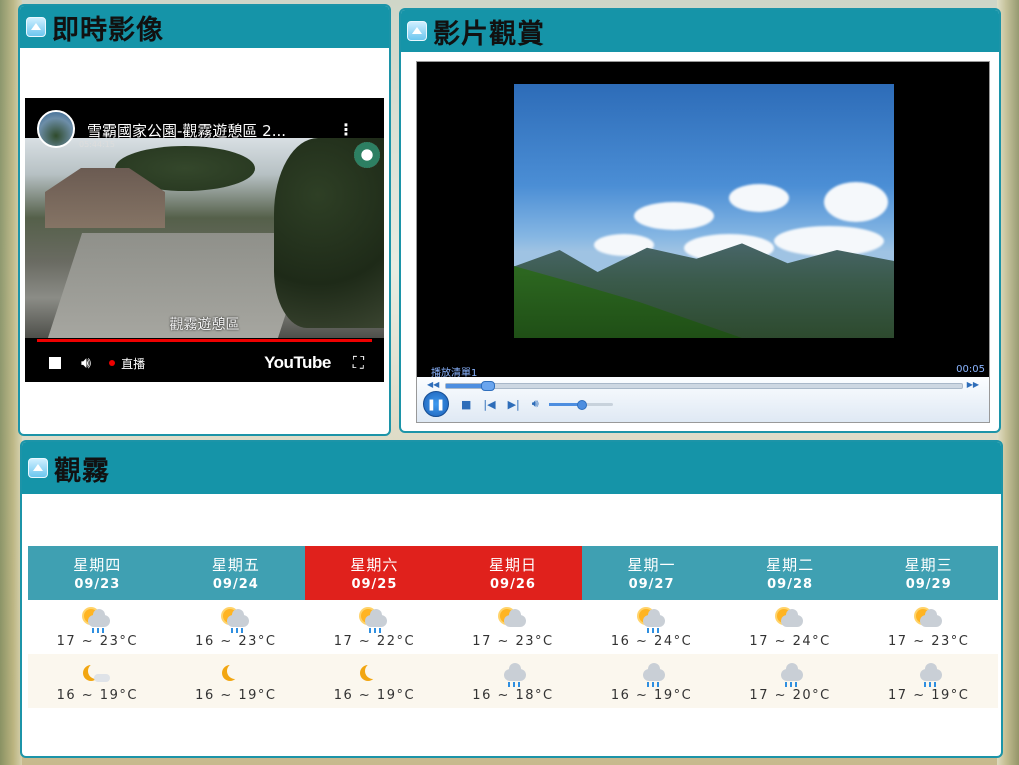 Image resolution: width=1019 pixels, height=765 pixels. Describe the element at coordinates (489, 34) in the screenshot. I see `video-panel-title: 影片觀賞` at that location.